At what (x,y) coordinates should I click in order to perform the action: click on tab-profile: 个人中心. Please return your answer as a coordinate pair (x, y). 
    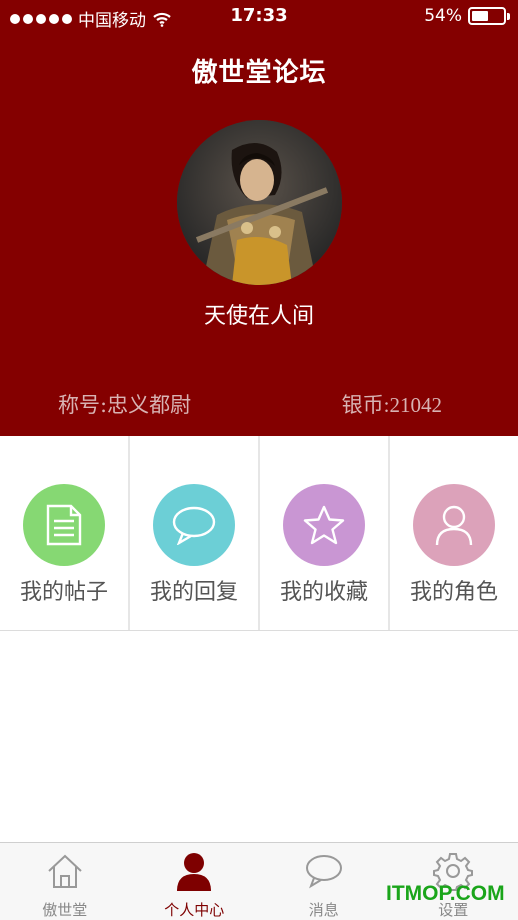
    Looking at the image, I should click on (195, 881).